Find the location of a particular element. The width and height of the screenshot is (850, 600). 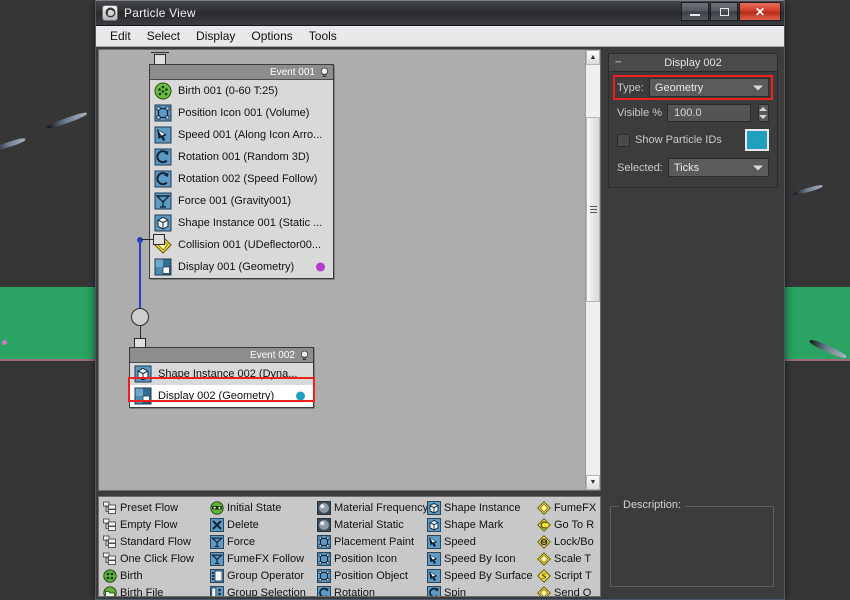

operator-row: Force 001 (Gravity001) is located at coordinates (241, 201).